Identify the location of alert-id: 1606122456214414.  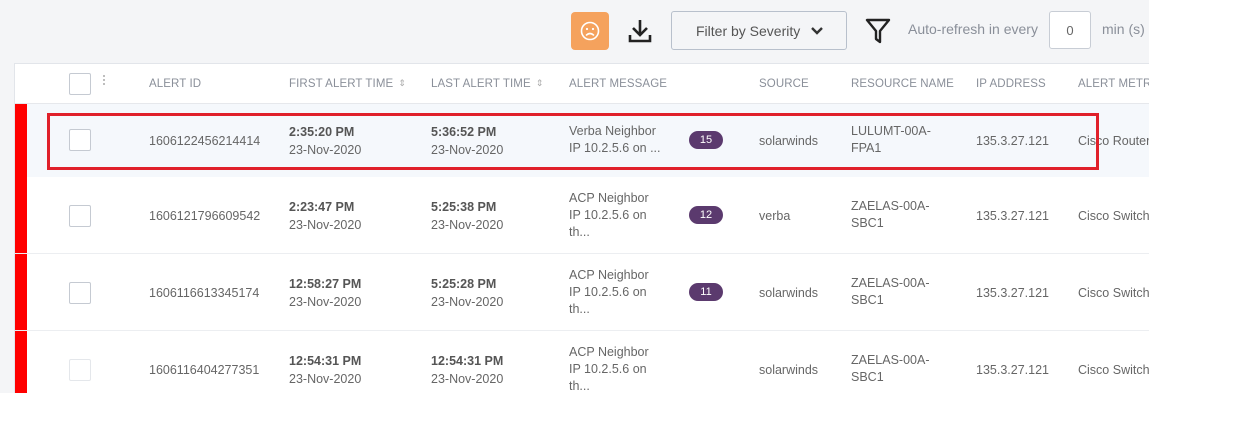
(205, 141).